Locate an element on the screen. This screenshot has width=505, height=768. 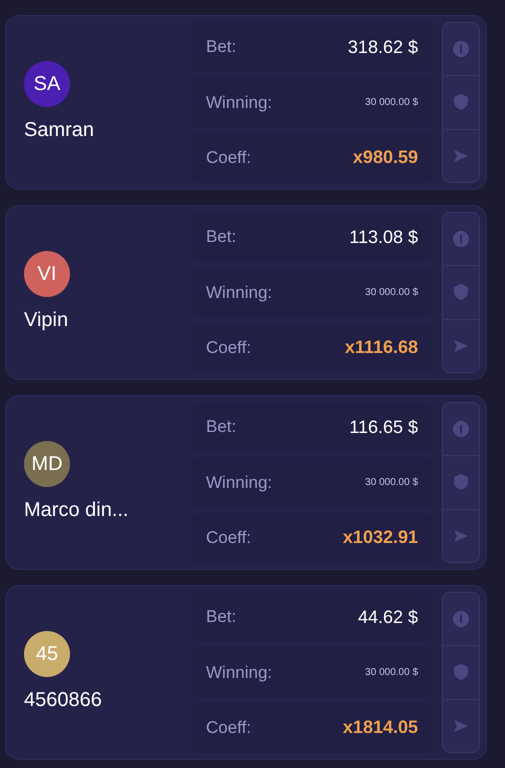
coefficient: x1116.68 is located at coordinates (381, 348).